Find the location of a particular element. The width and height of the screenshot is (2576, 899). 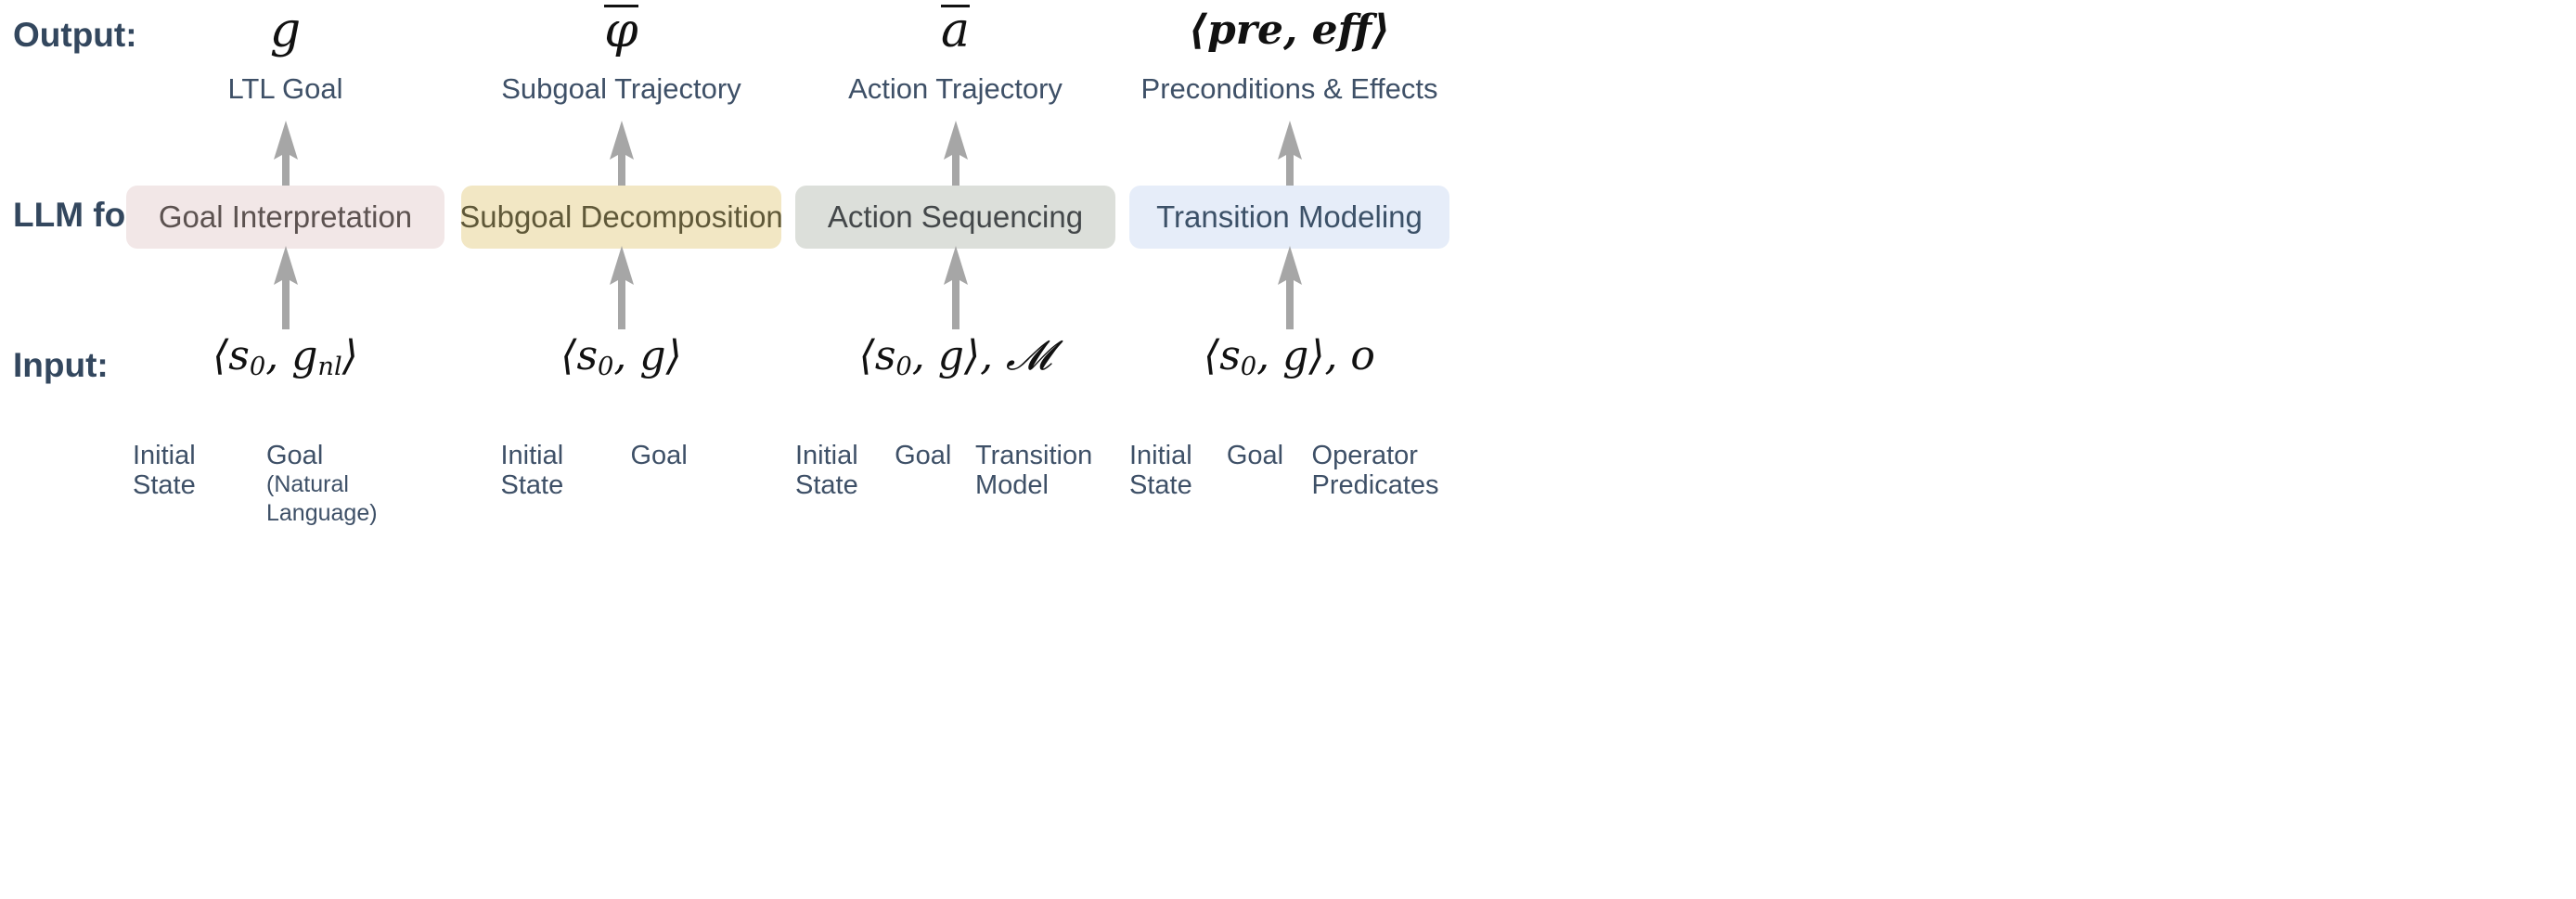

input-symbol: ⟨s0, g⟩, 𝓜 is located at coordinates (955, 362).